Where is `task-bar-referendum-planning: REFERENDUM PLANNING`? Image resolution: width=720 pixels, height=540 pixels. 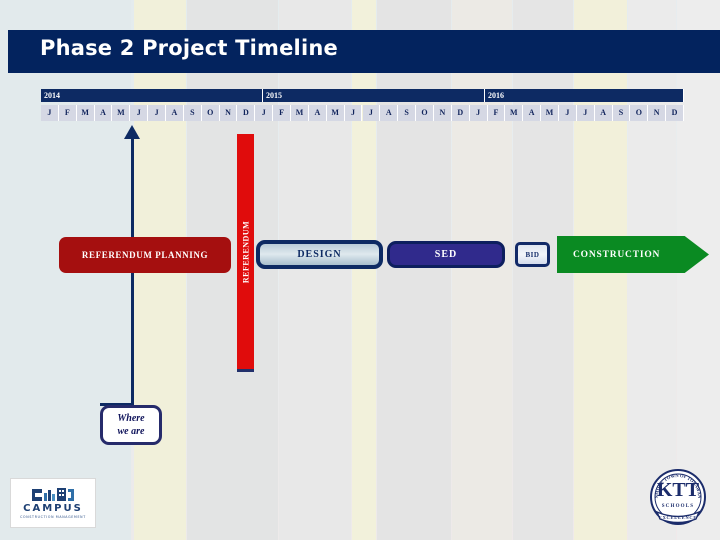 task-bar-referendum-planning: REFERENDUM PLANNING is located at coordinates (145, 255).